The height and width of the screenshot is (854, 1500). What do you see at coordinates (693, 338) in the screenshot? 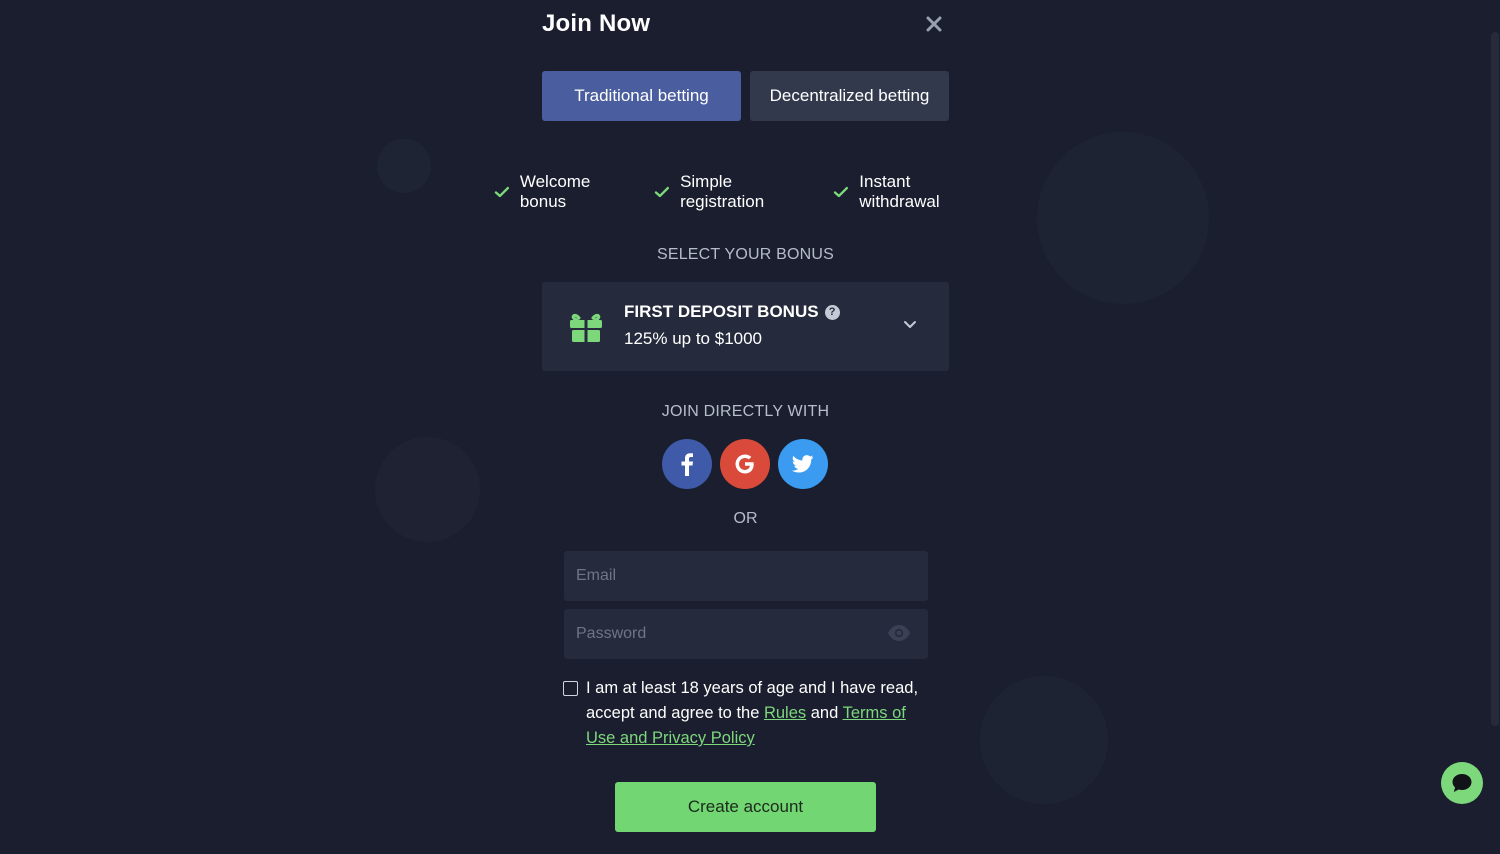
I see `bonus-subtitle: 125% up to $1000` at bounding box center [693, 338].